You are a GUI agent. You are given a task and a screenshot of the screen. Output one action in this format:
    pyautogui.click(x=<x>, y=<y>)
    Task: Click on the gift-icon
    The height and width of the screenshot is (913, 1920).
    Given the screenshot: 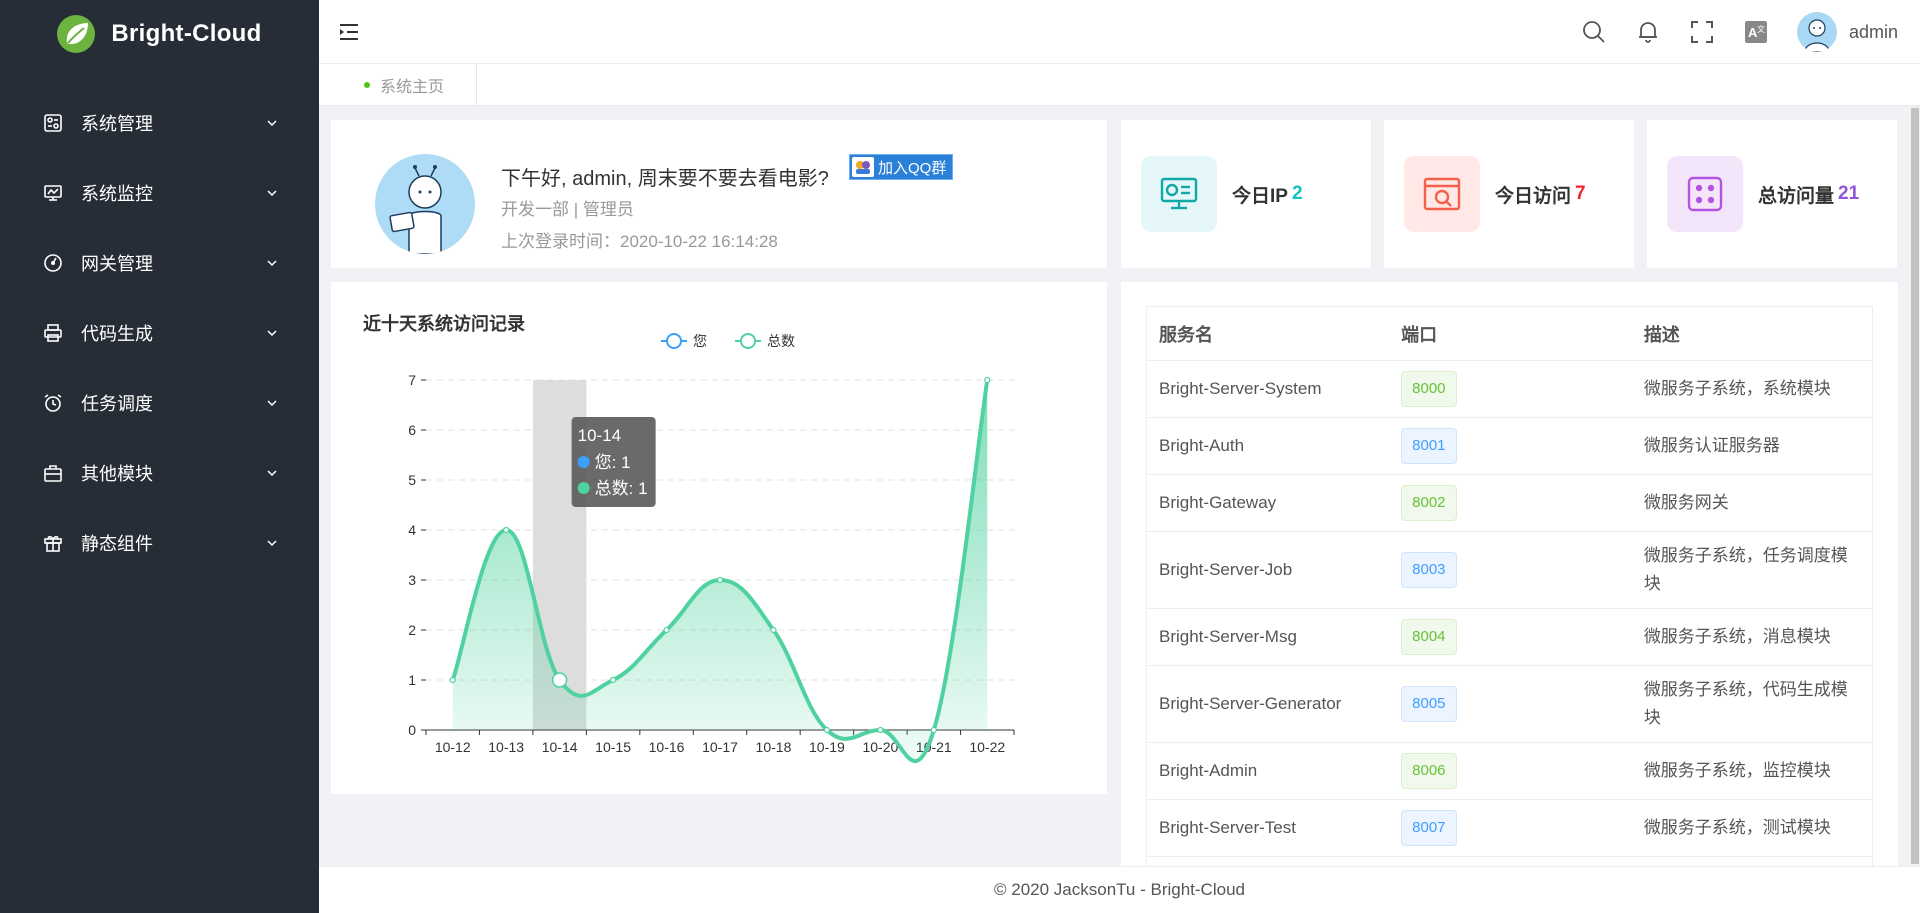 What is the action you would take?
    pyautogui.click(x=53, y=543)
    